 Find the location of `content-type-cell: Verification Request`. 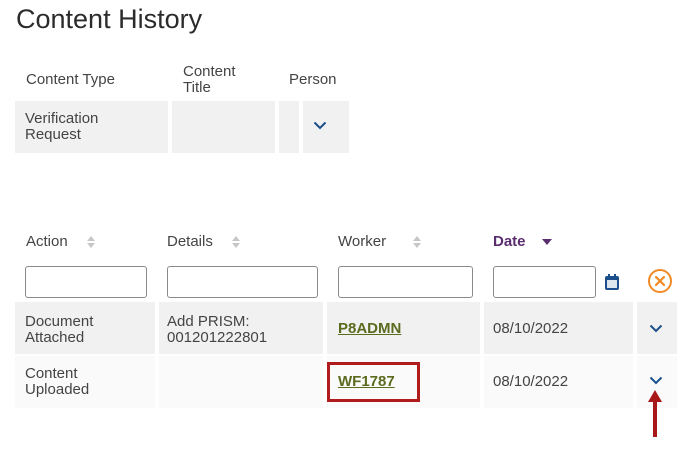

content-type-cell: Verification Request is located at coordinates (91, 127).